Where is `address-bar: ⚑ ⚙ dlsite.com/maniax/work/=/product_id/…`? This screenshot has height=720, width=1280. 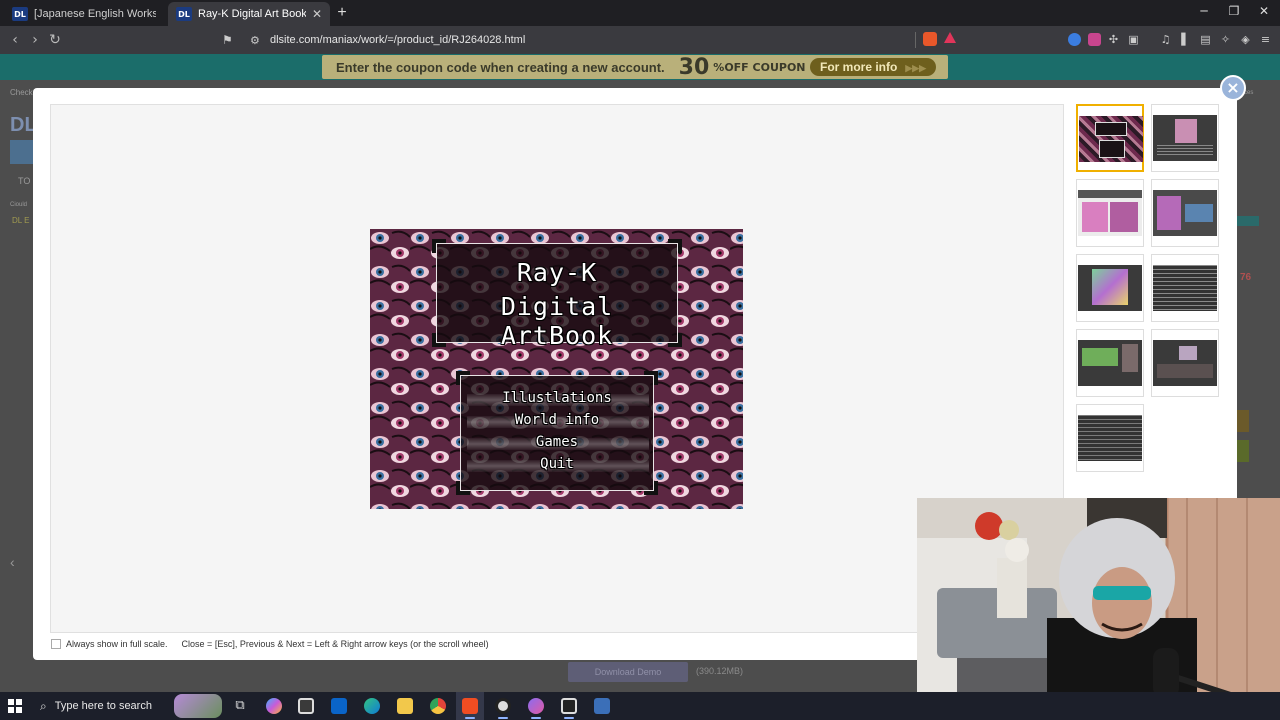 address-bar: ⚑ ⚙ dlsite.com/maniax/work/=/product_id/… is located at coordinates (592, 40).